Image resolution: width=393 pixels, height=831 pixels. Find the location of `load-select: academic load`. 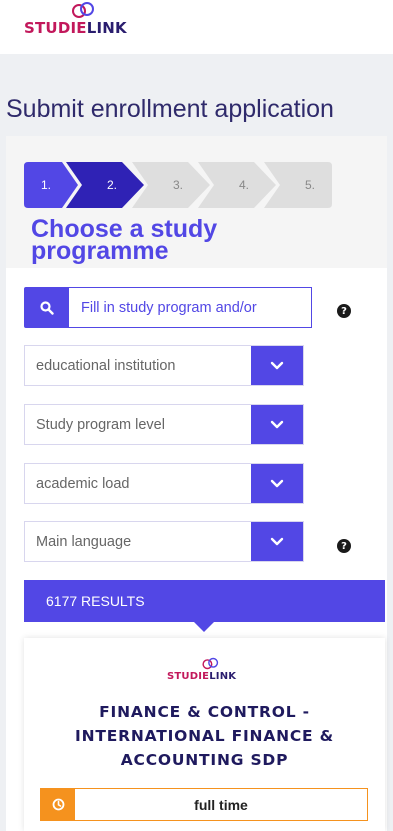

load-select: academic load is located at coordinates (164, 483).